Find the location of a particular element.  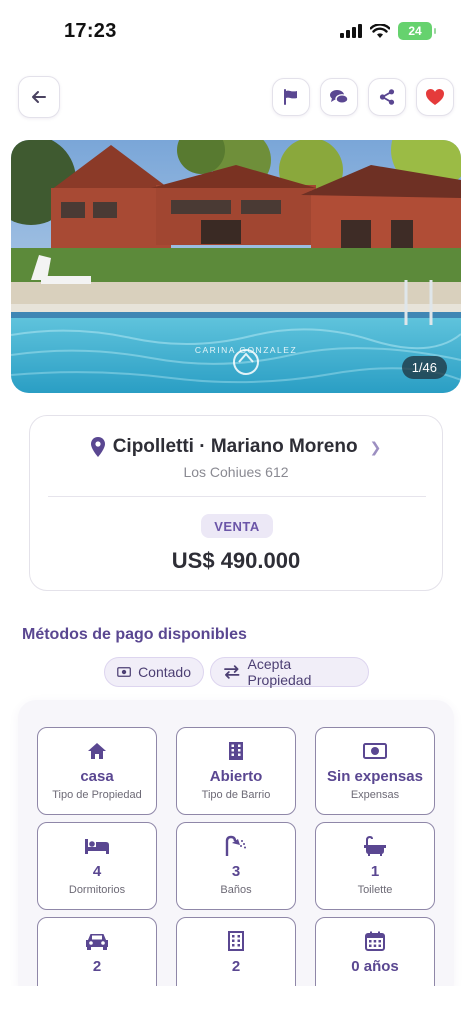

payment-title: Métodos de pago disponibles is located at coordinates (134, 634).